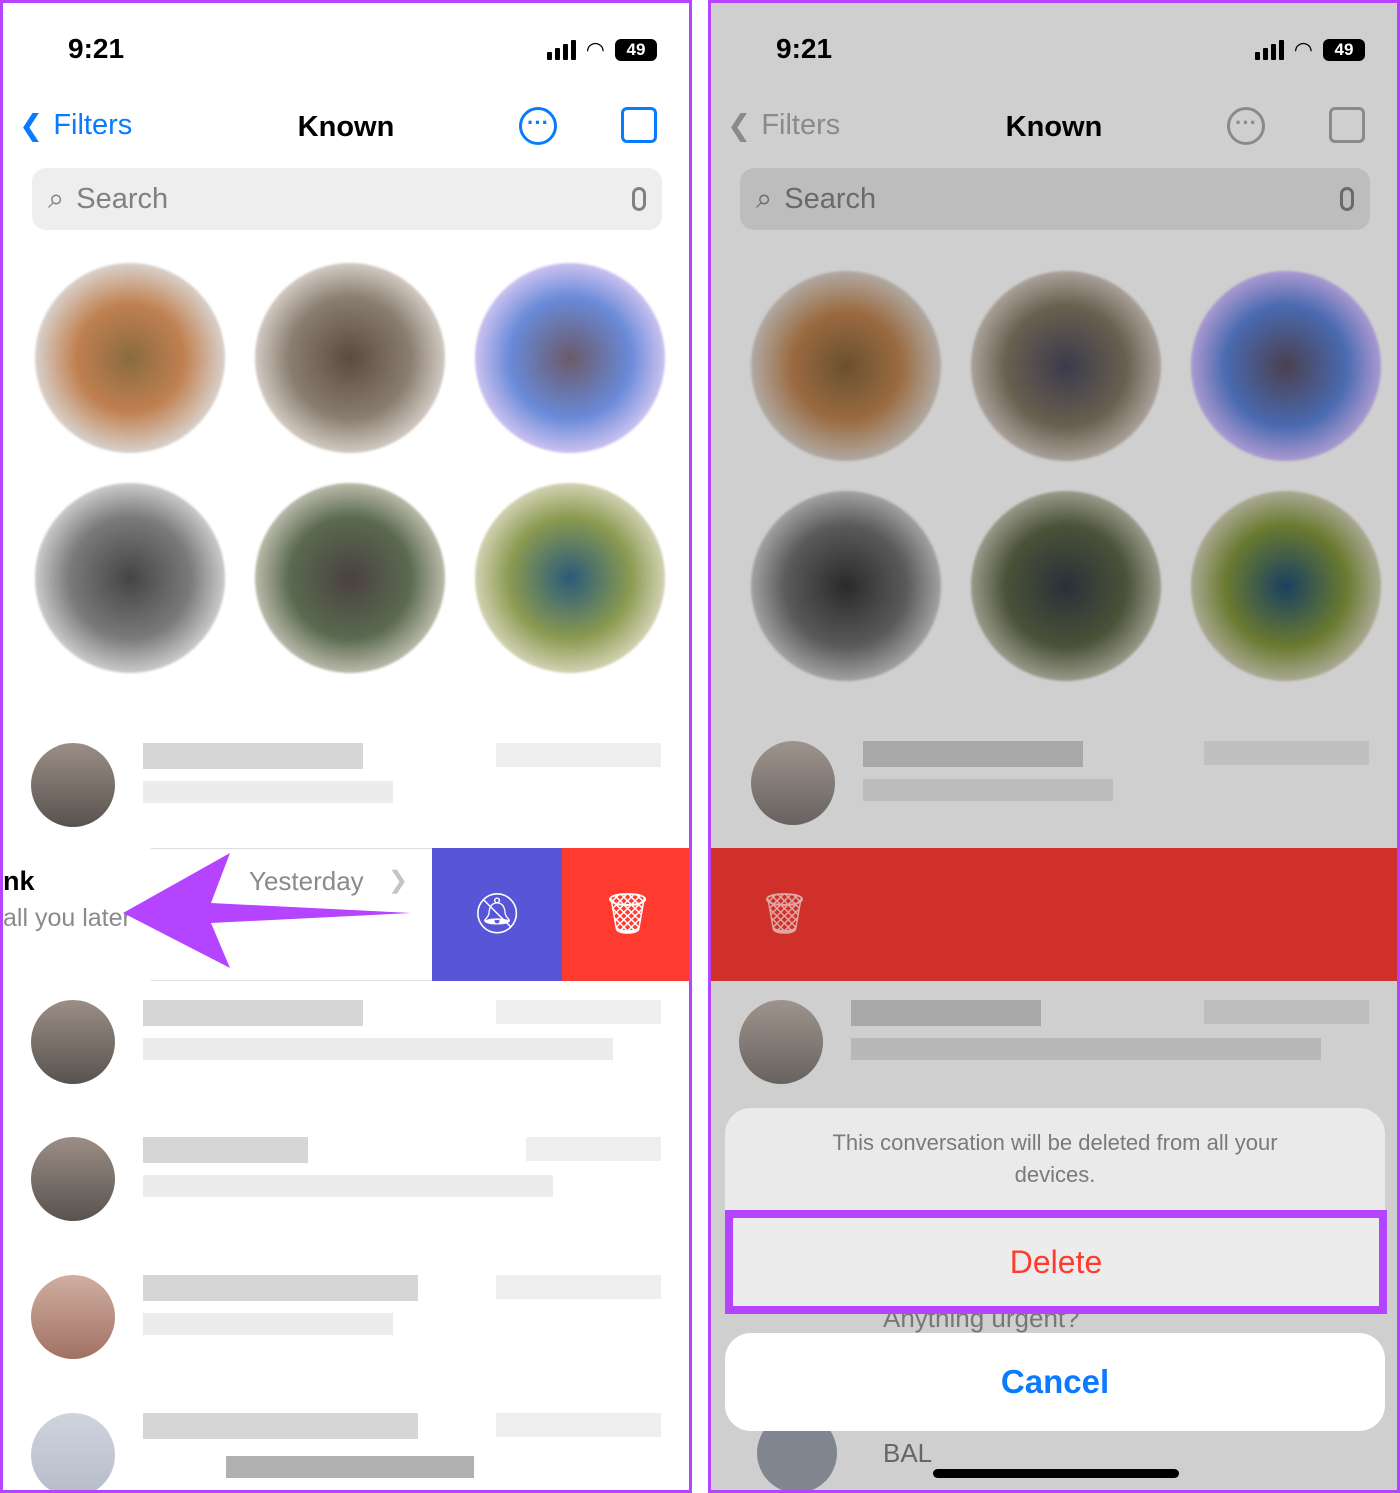 The width and height of the screenshot is (1400, 1493). I want to click on contact-name: nk, so click(19, 881).